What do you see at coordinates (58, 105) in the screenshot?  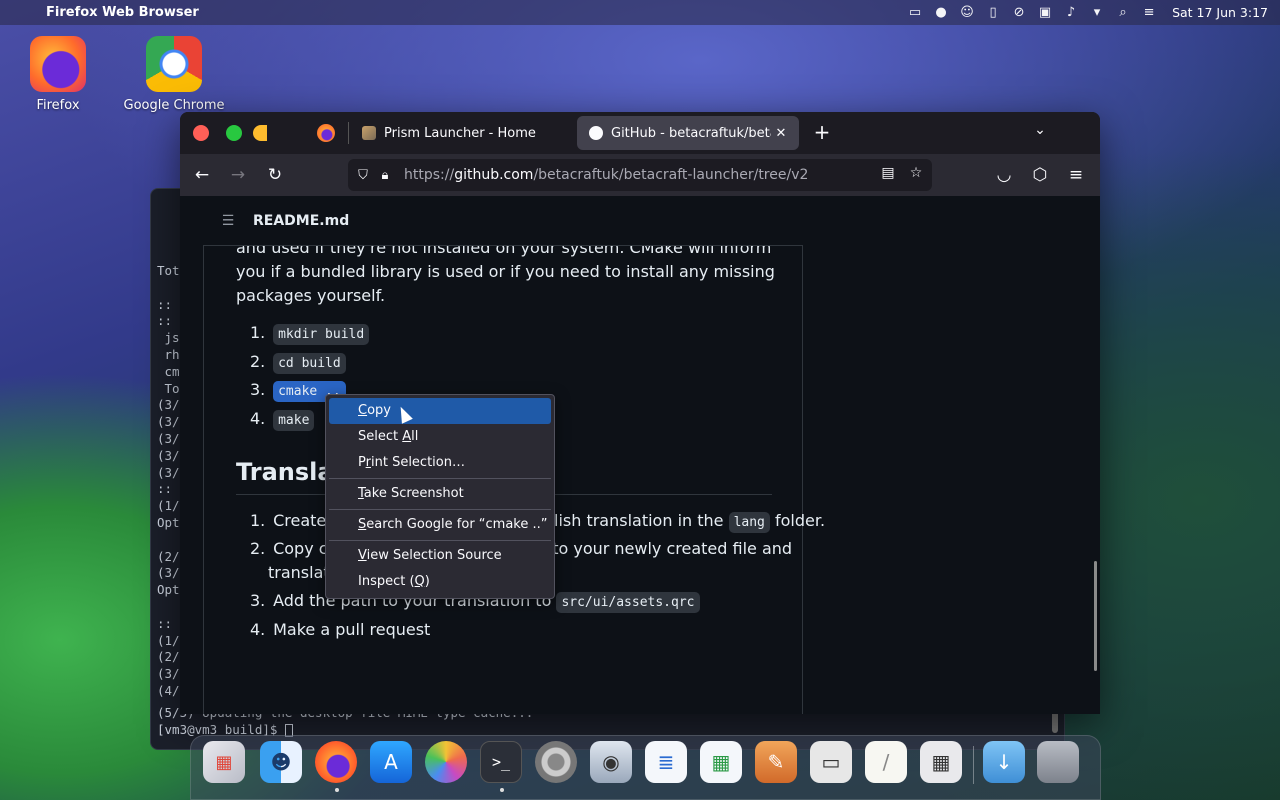 I see `desktop-icon-label: Firefox` at bounding box center [58, 105].